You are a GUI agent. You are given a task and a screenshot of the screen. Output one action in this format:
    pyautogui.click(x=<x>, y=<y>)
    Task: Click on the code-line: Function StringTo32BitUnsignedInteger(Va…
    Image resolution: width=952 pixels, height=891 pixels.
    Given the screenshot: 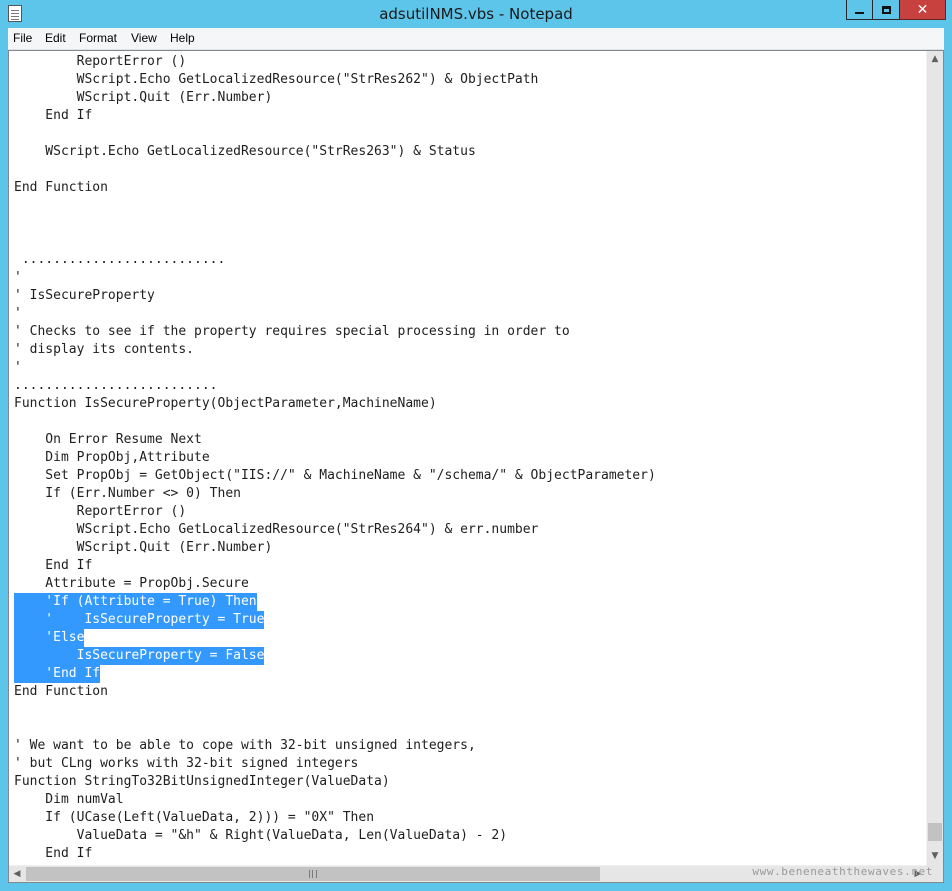 What is the action you would take?
    pyautogui.click(x=202, y=782)
    